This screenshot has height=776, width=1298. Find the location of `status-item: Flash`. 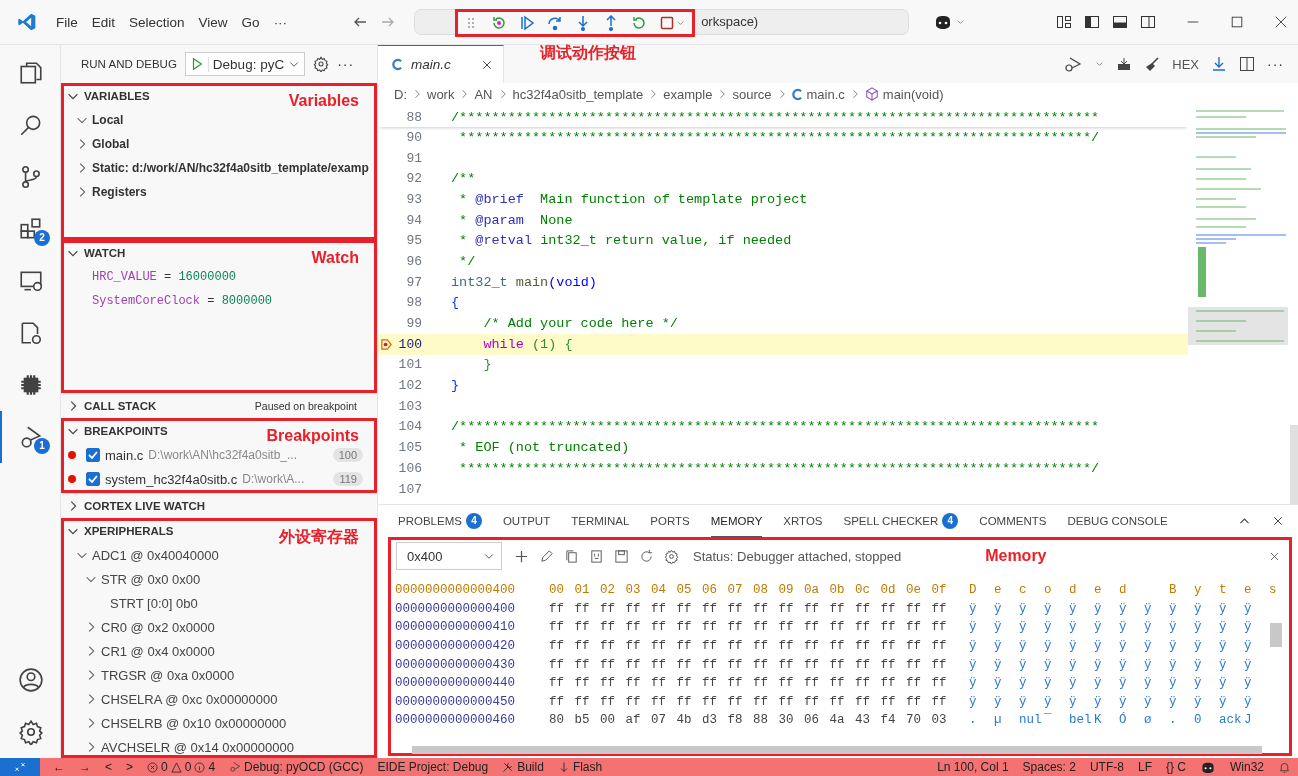

status-item: Flash is located at coordinates (580, 767).